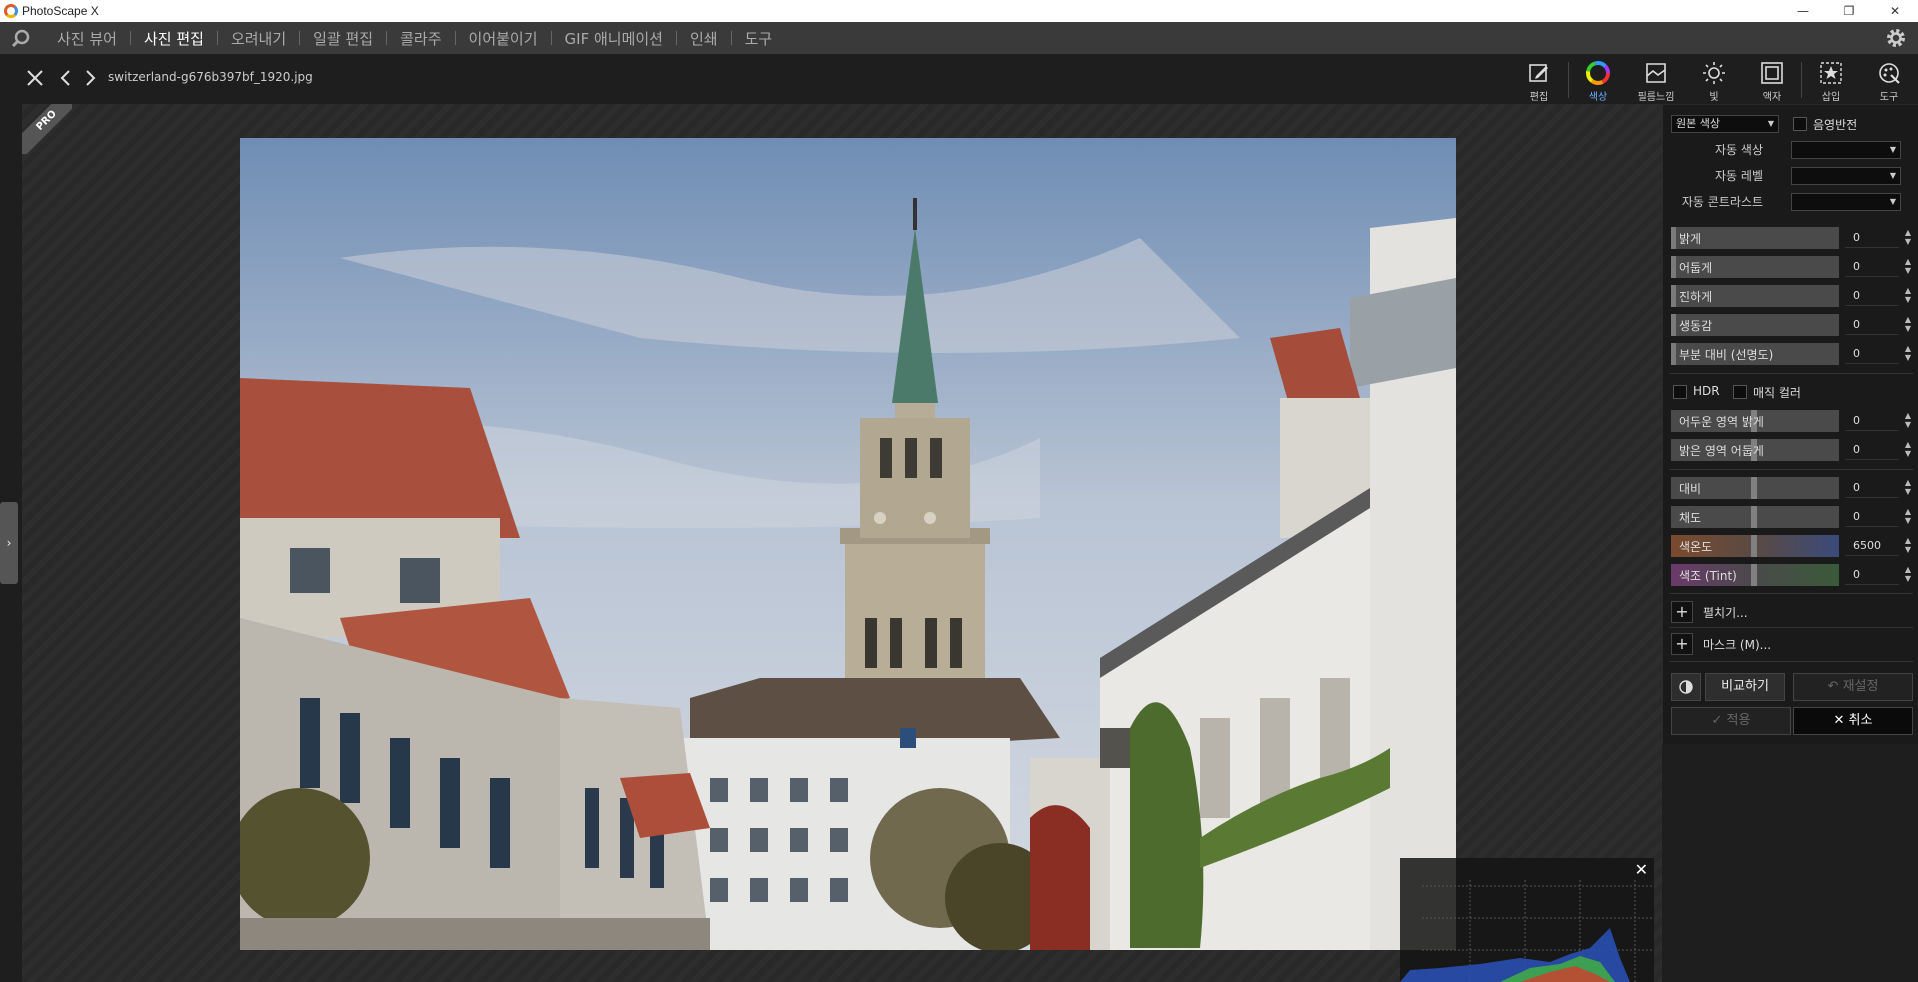 The image size is (1918, 982). What do you see at coordinates (1791, 469) in the screenshot?
I see `section-divider` at bounding box center [1791, 469].